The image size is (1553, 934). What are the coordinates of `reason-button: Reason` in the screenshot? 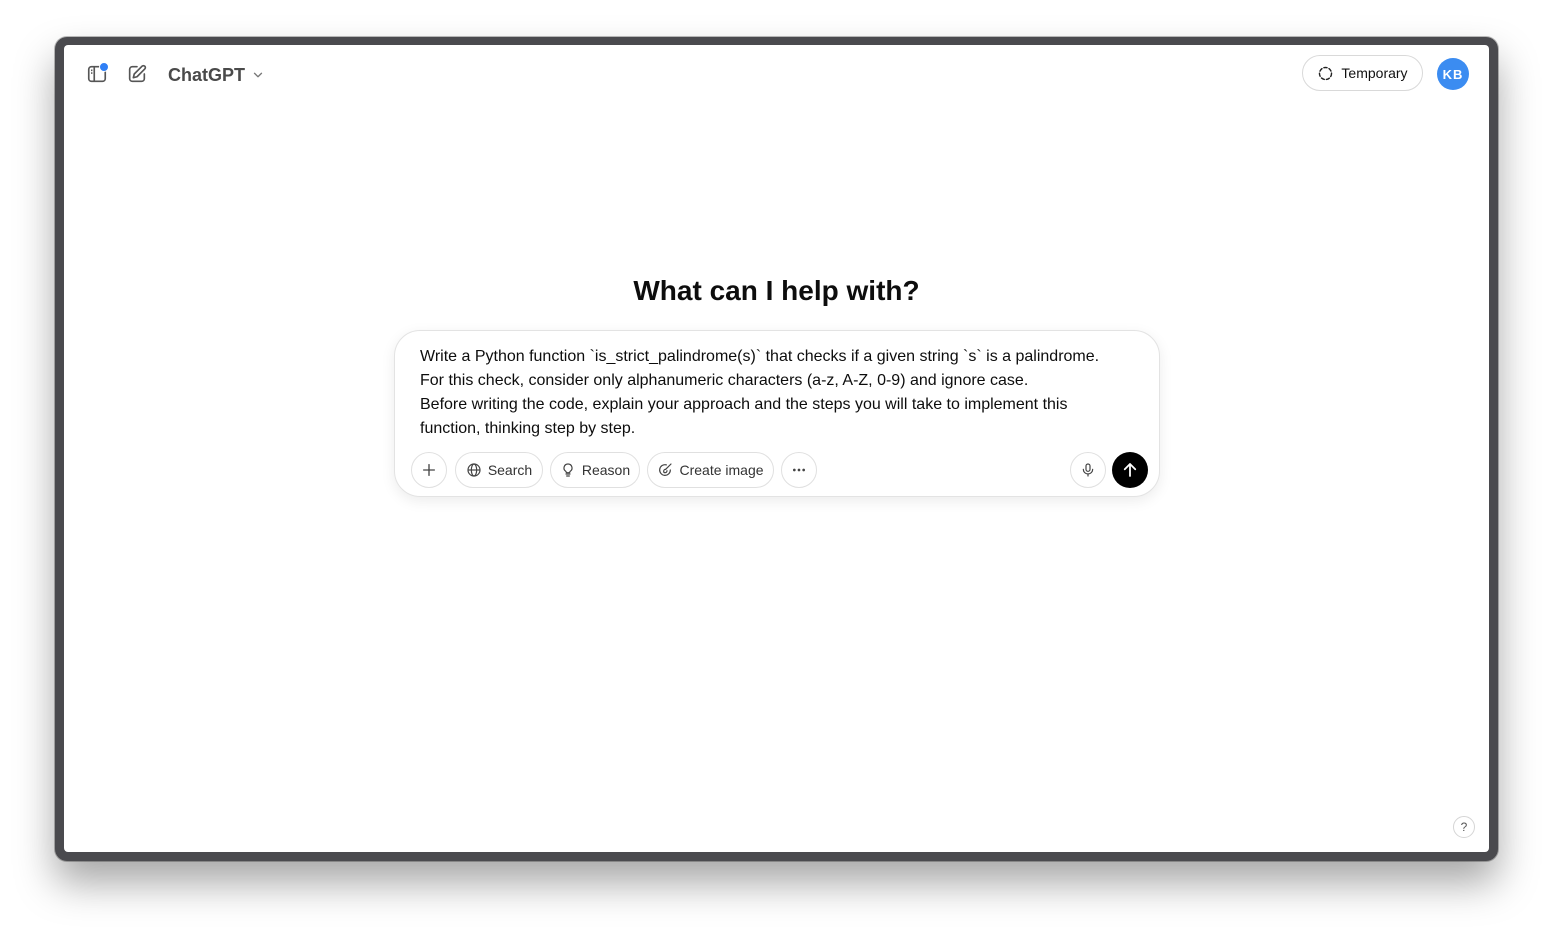 It's located at (595, 470).